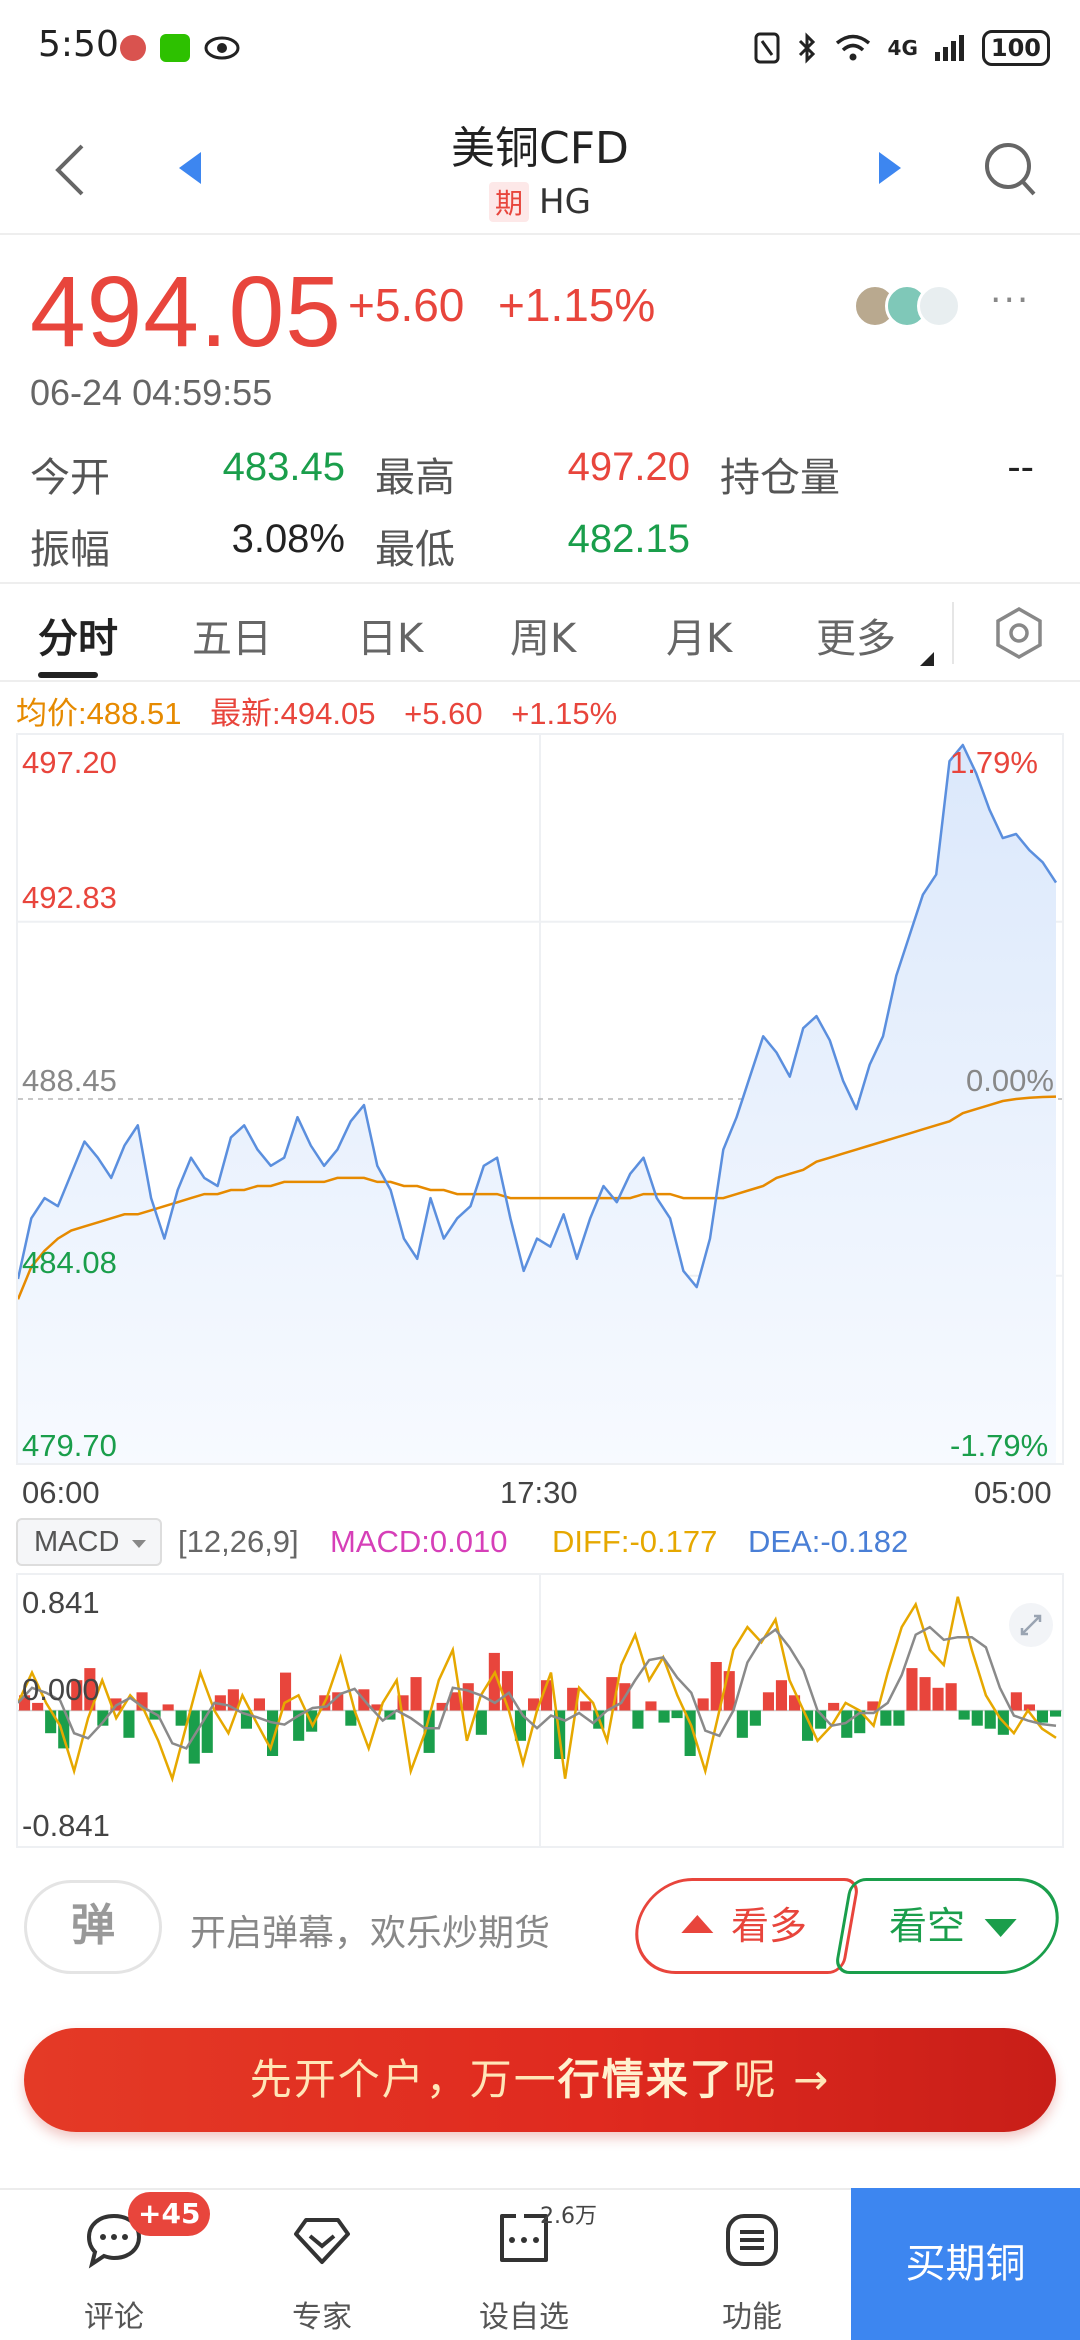  What do you see at coordinates (66, 1825) in the screenshot?
I see `macd-y-tick: -0.841` at bounding box center [66, 1825].